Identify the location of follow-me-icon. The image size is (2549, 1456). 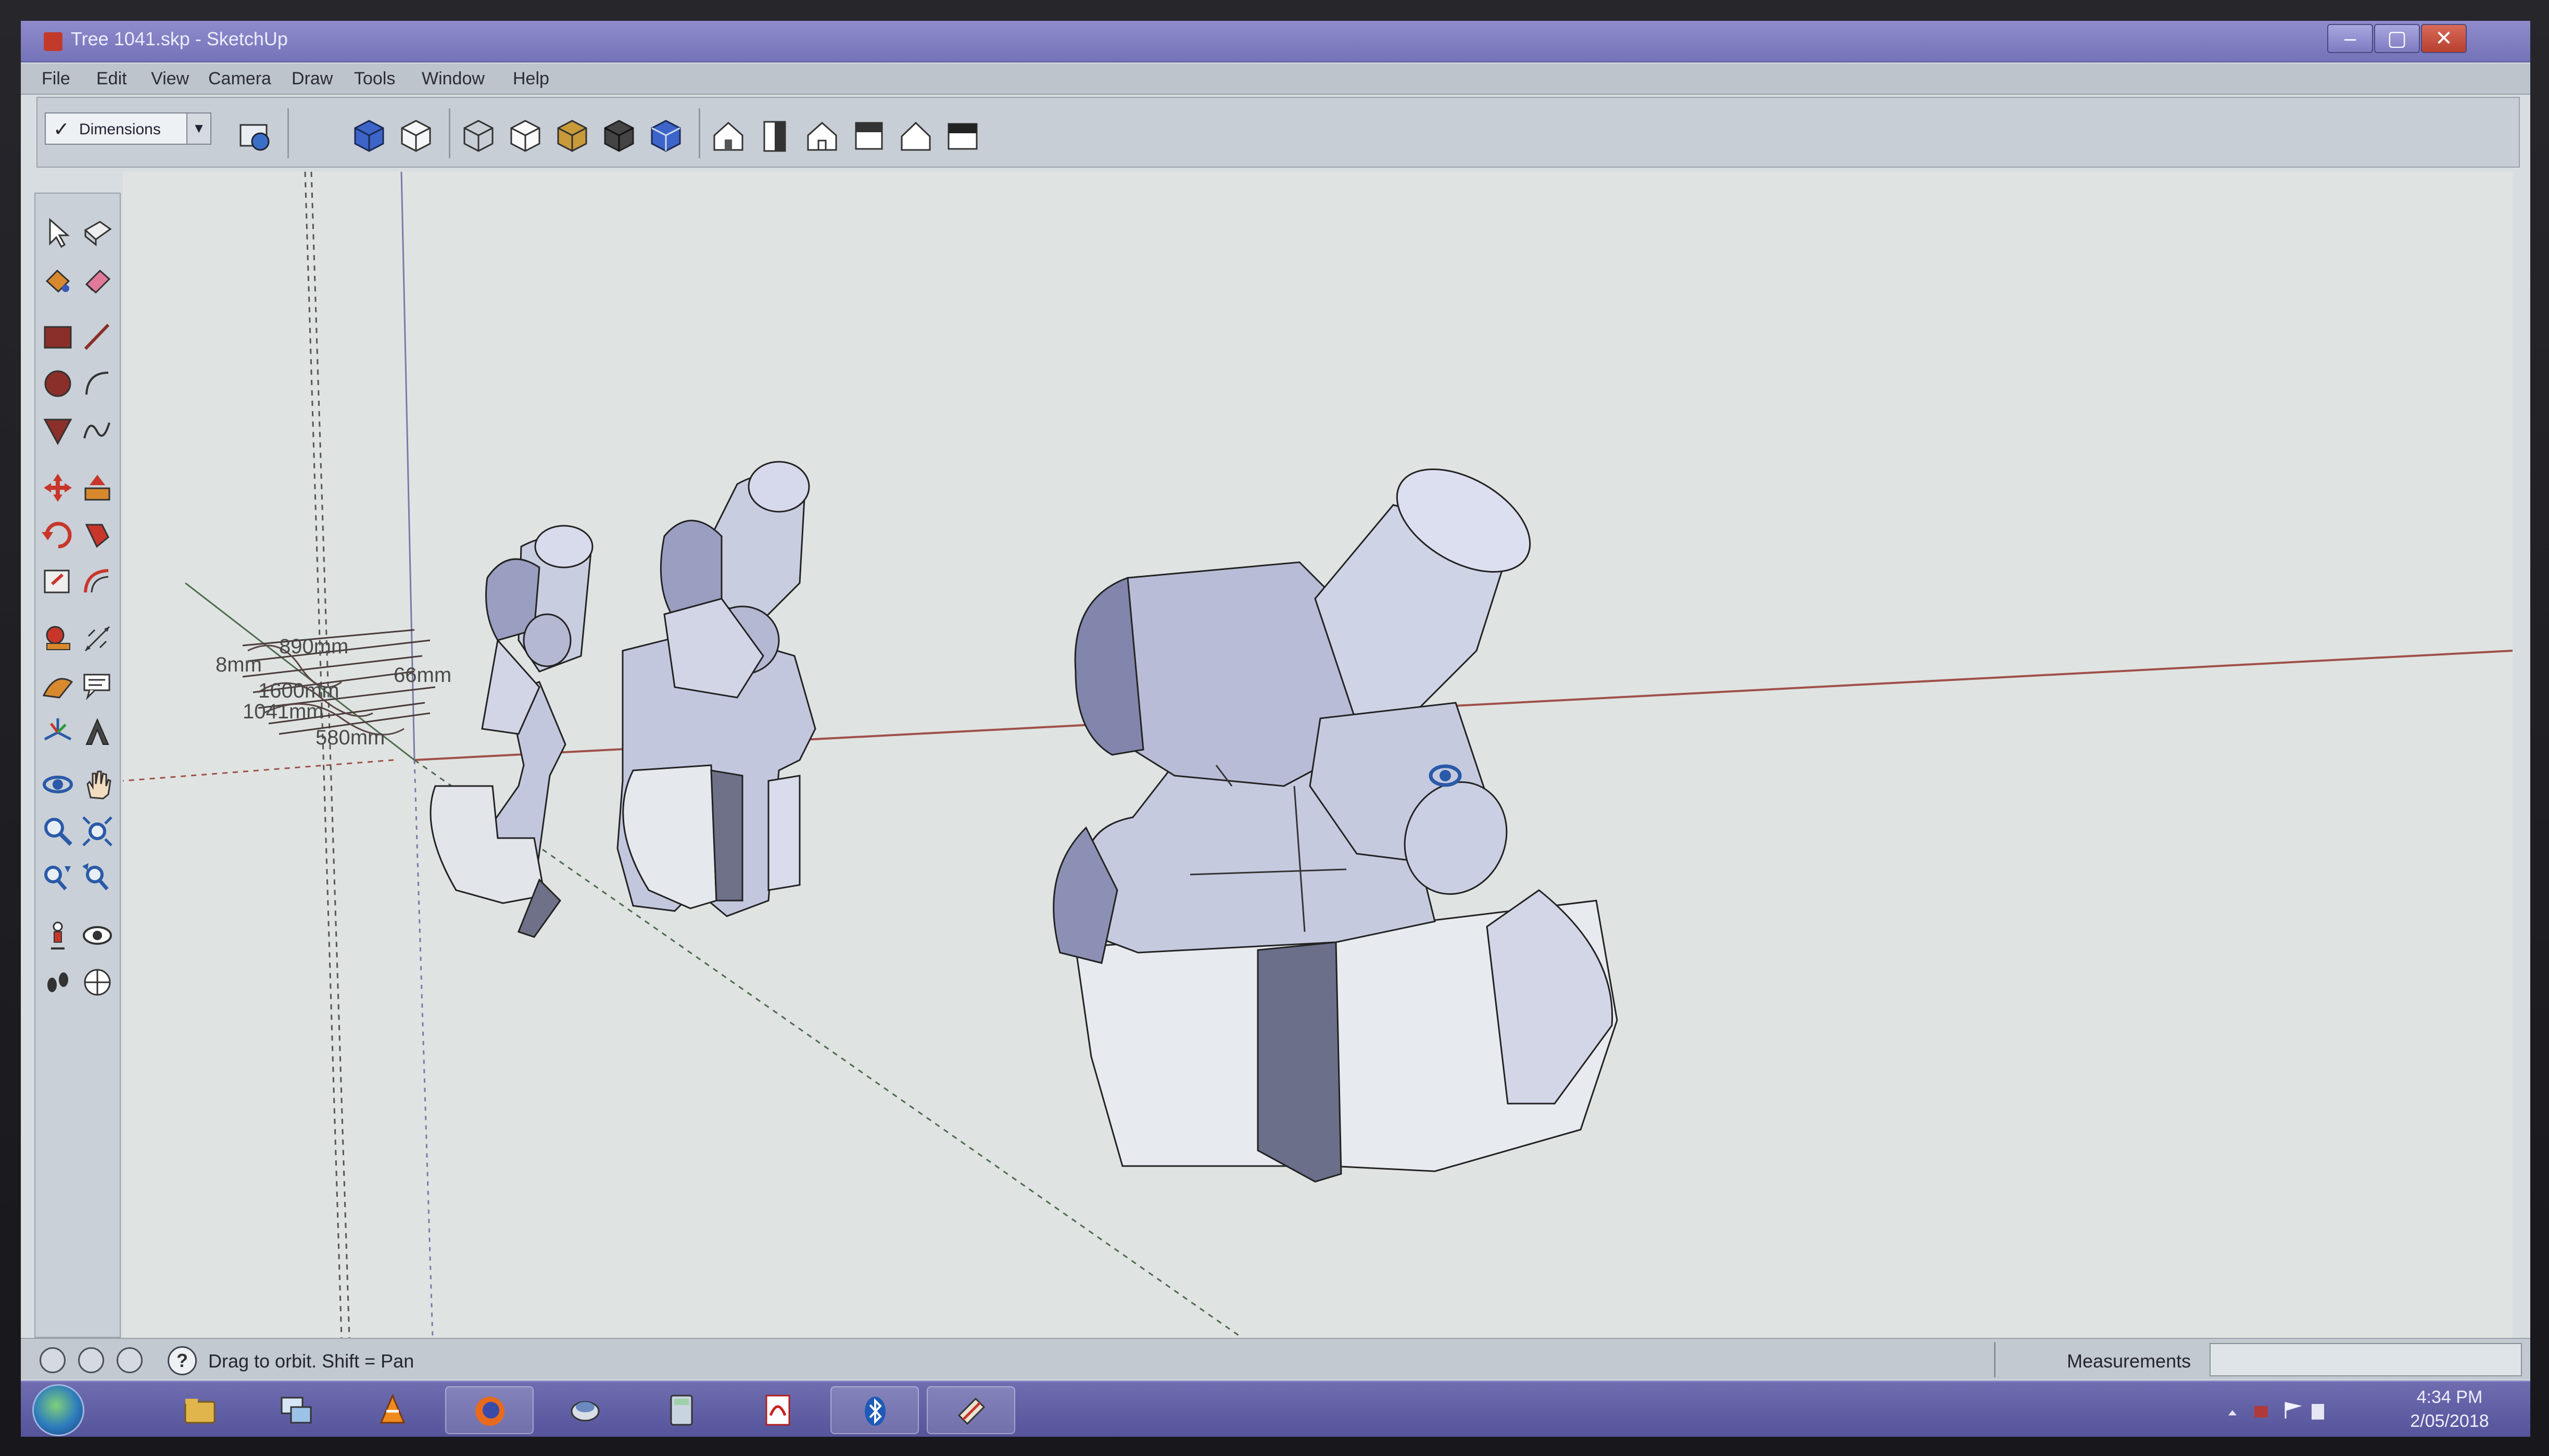
(98, 534).